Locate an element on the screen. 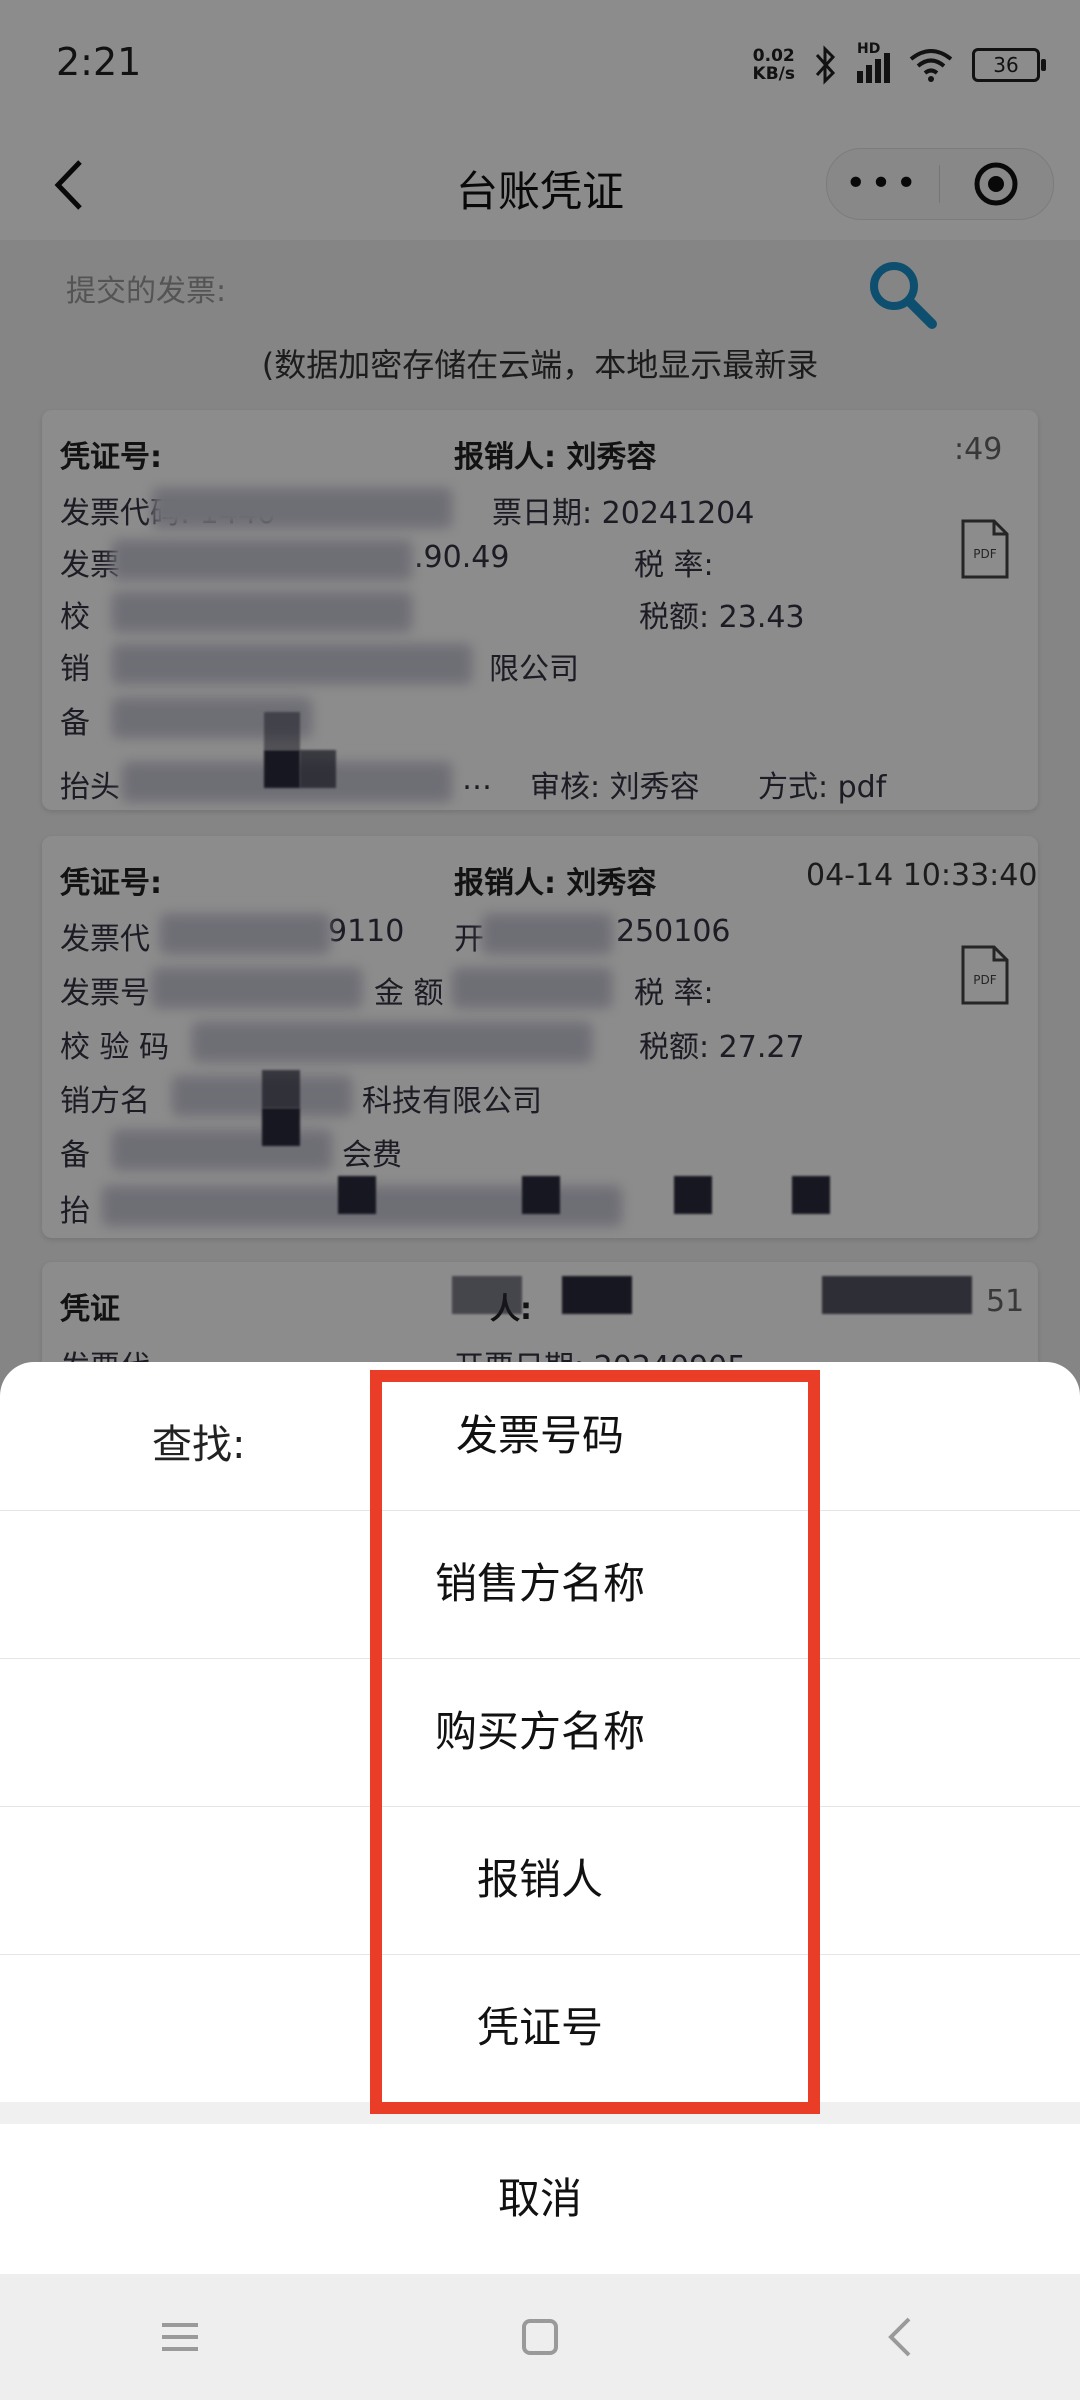 The image size is (1080, 2400). back-chevron-icon is located at coordinates (899, 2337).